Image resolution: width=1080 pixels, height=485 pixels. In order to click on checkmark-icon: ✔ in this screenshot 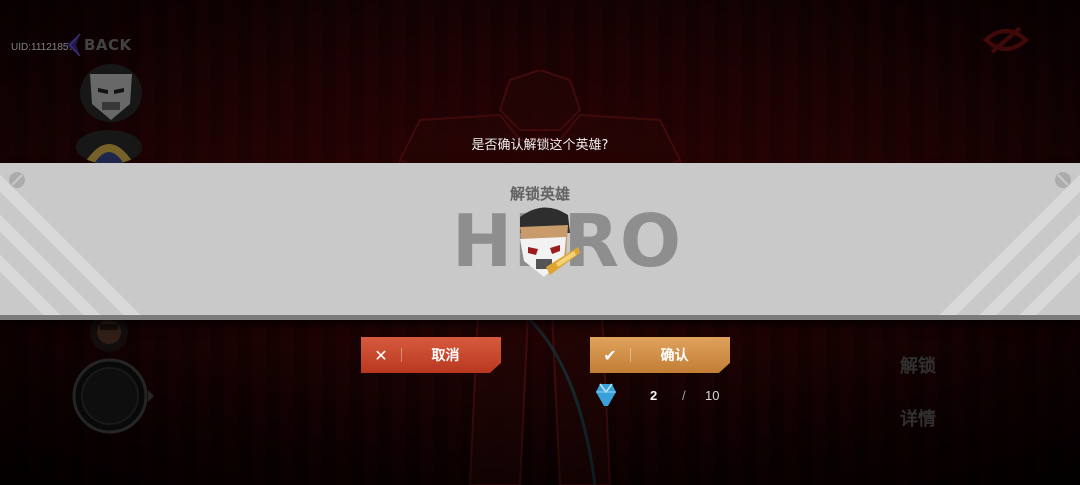, I will do `click(610, 355)`.